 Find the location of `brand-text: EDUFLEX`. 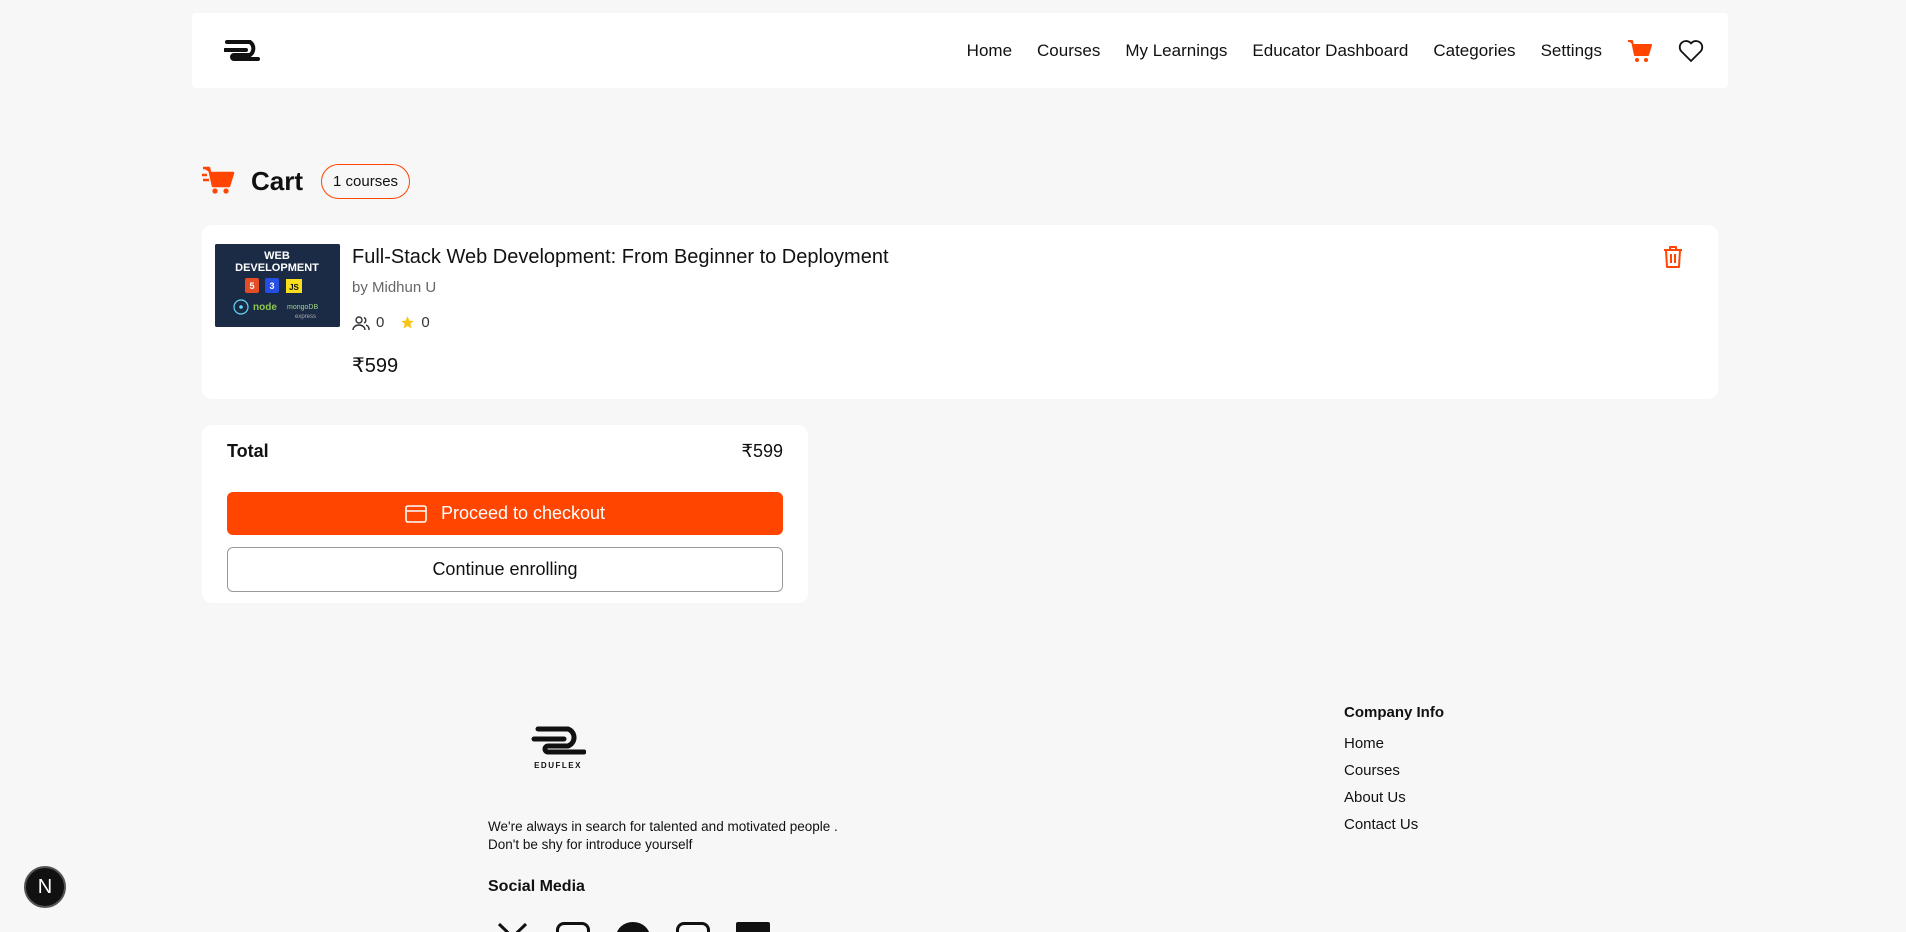

brand-text: EDUFLEX is located at coordinates (558, 765).